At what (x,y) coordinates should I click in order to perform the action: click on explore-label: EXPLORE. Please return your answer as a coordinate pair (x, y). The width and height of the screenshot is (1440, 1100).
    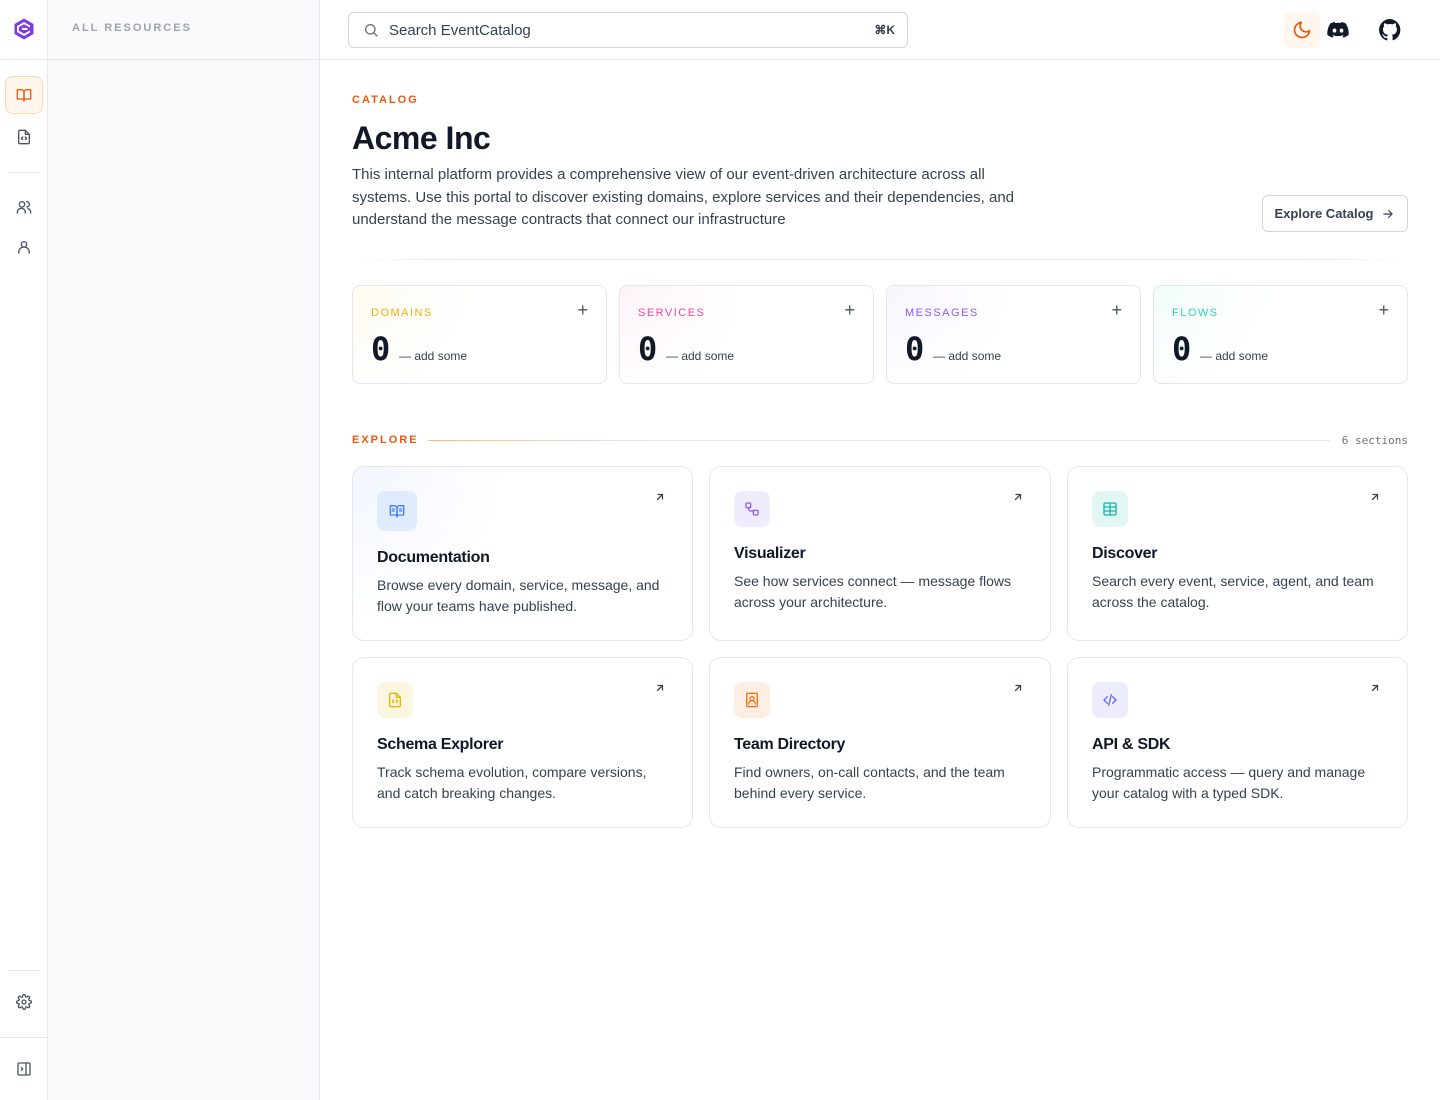
    Looking at the image, I should click on (385, 440).